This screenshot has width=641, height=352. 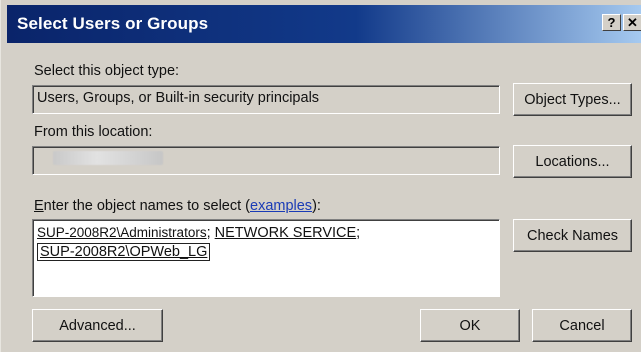 I want to click on location-label: From this location:, so click(x=93, y=132).